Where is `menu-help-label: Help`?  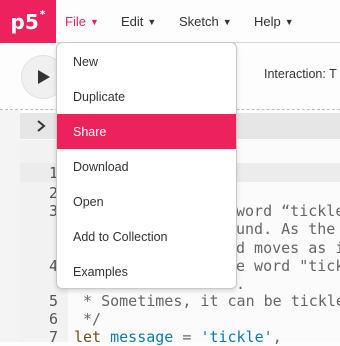 menu-help-label: Help is located at coordinates (267, 21).